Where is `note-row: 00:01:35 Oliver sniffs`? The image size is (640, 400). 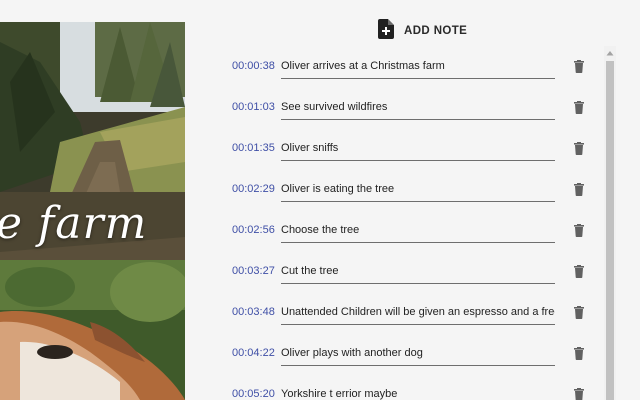 note-row: 00:01:35 Oliver sniffs is located at coordinates (412, 148).